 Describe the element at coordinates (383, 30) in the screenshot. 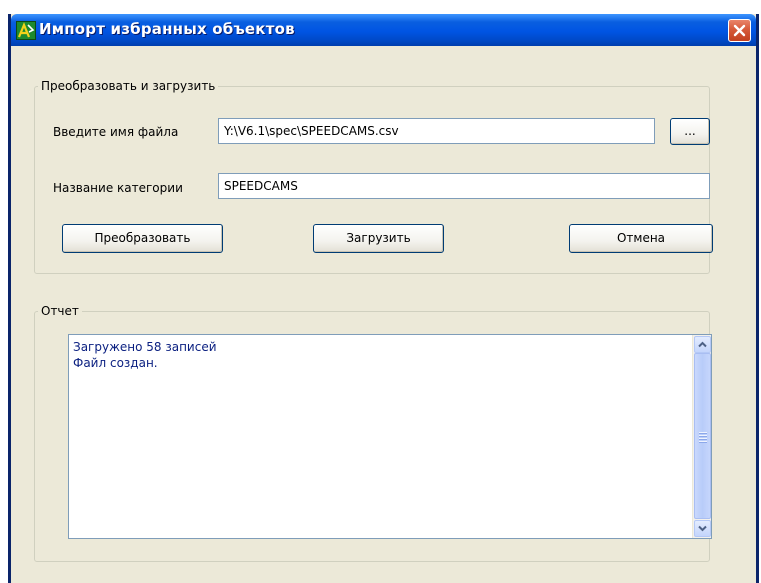

I see `title-bar: Импорт избранных объектов` at that location.